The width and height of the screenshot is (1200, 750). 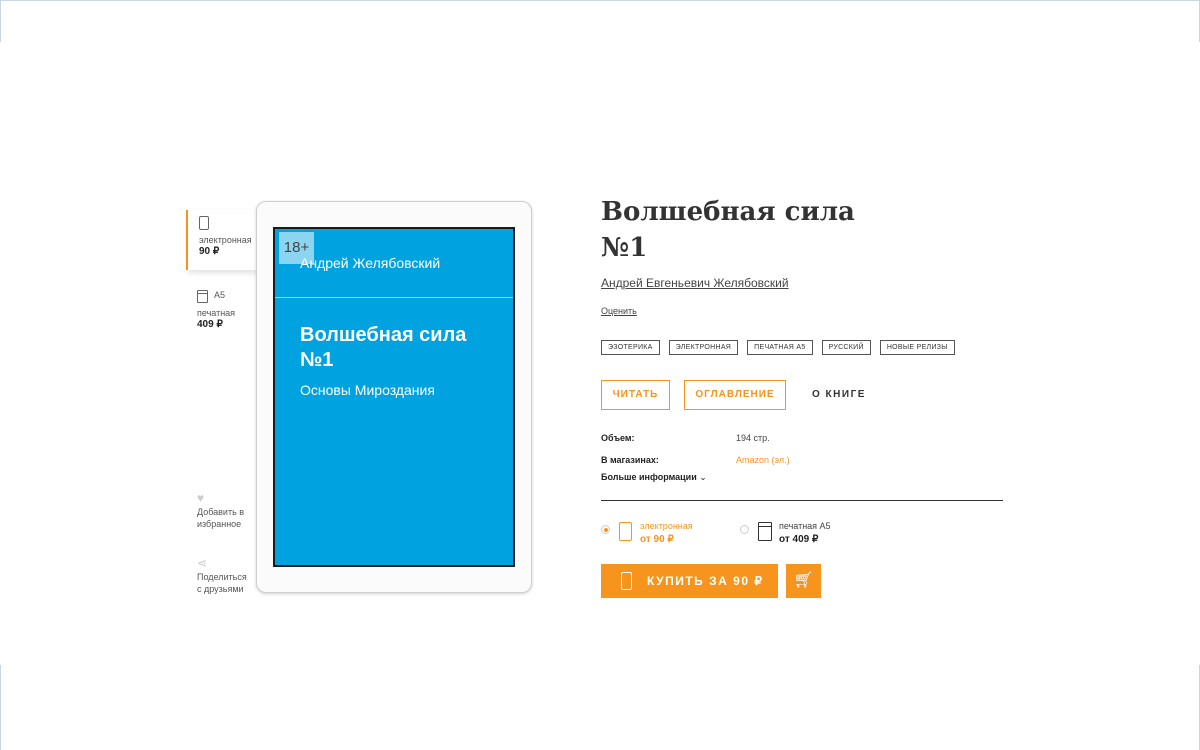 I want to click on format-tab-electronic: электронная 90 ₽, so click(x=221, y=240).